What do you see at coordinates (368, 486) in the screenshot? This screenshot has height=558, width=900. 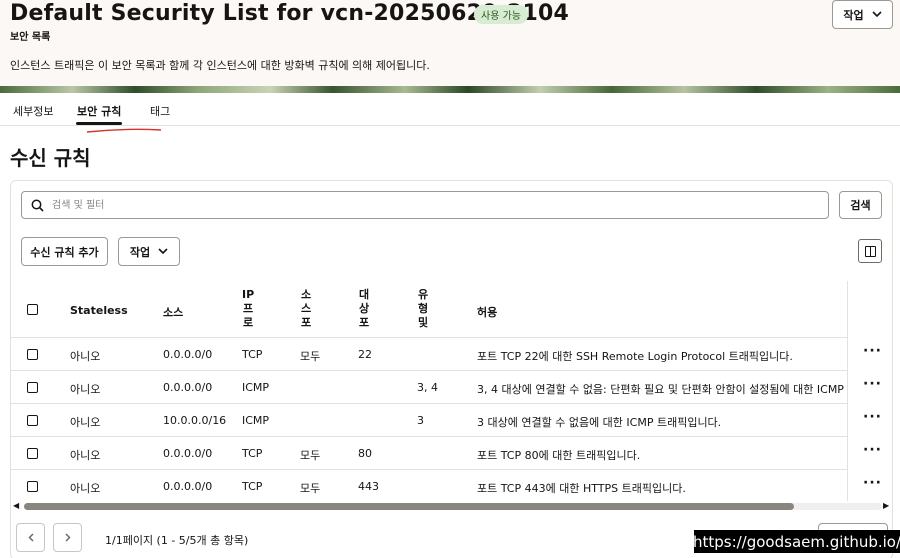 I see `cell-destination-port: 443` at bounding box center [368, 486].